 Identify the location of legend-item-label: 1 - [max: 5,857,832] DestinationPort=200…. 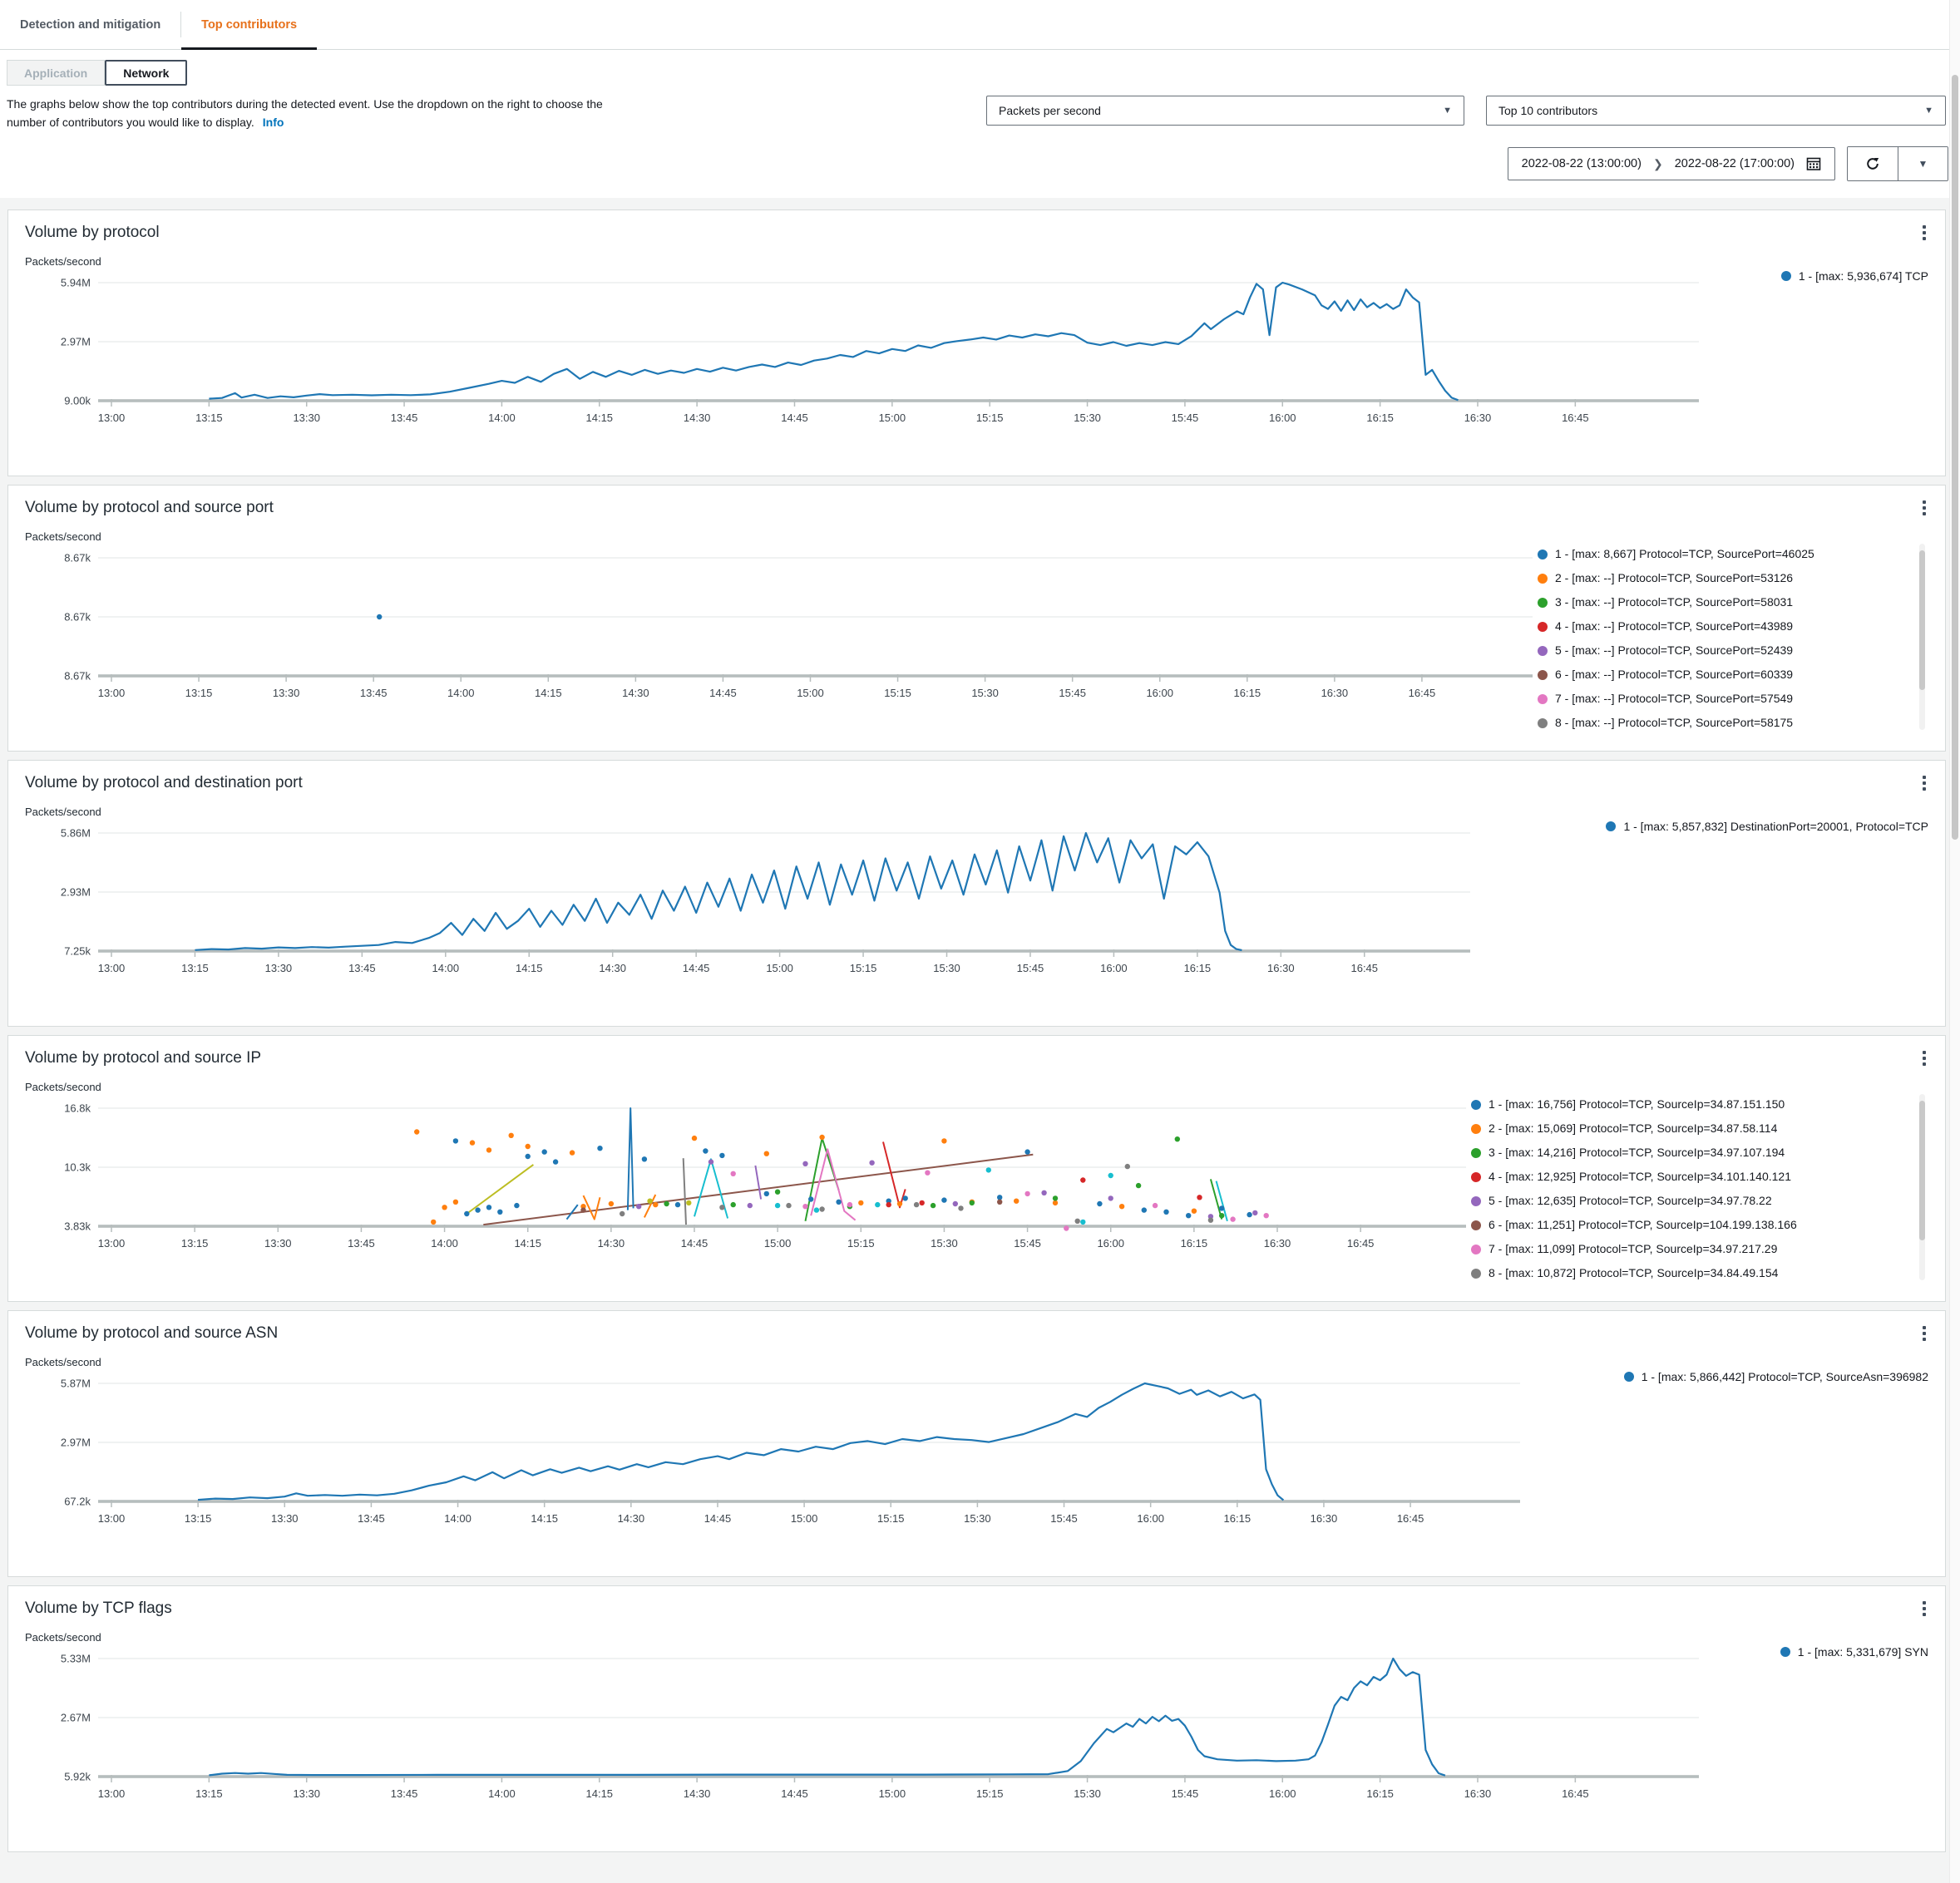
(1775, 827).